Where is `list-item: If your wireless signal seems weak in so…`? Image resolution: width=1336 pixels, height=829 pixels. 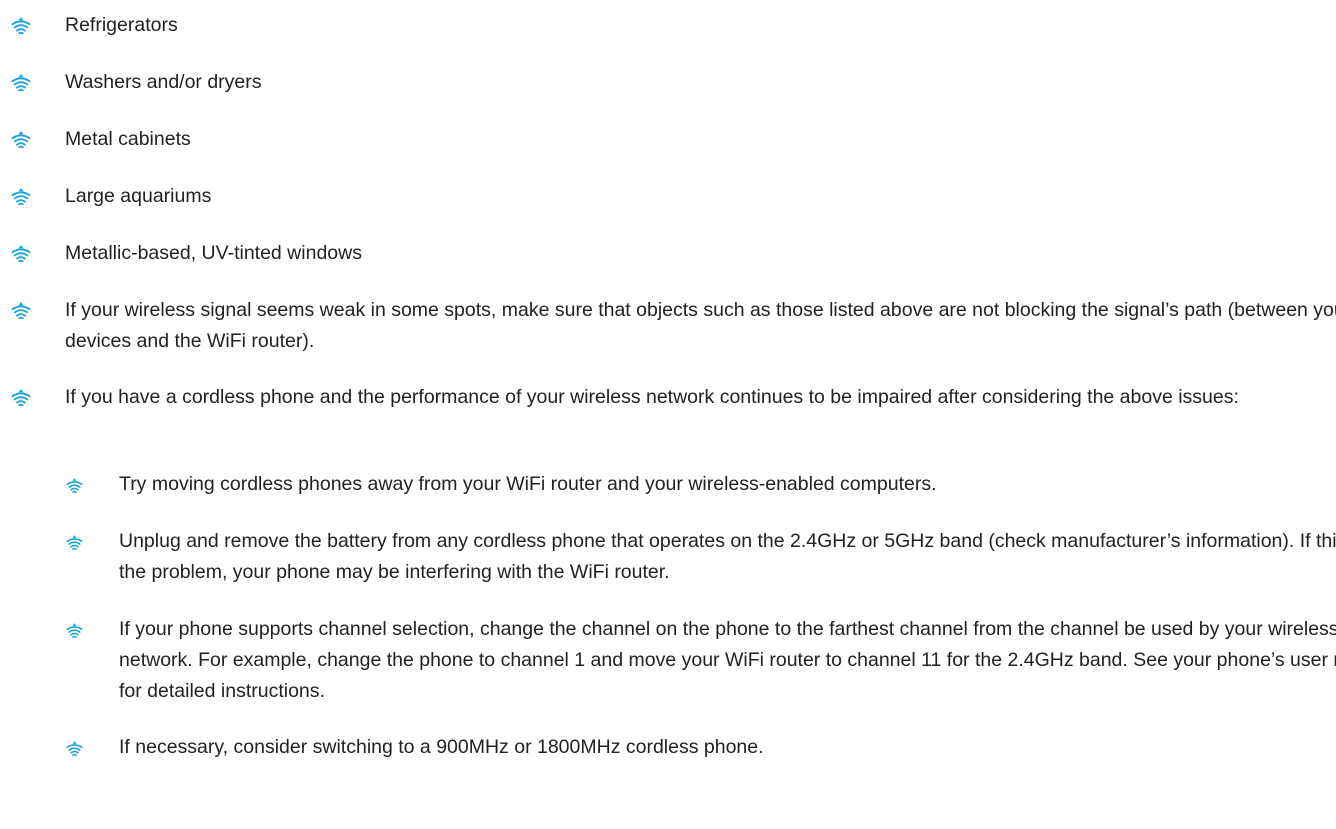 list-item: If your wireless signal seems weak in so… is located at coordinates (668, 326).